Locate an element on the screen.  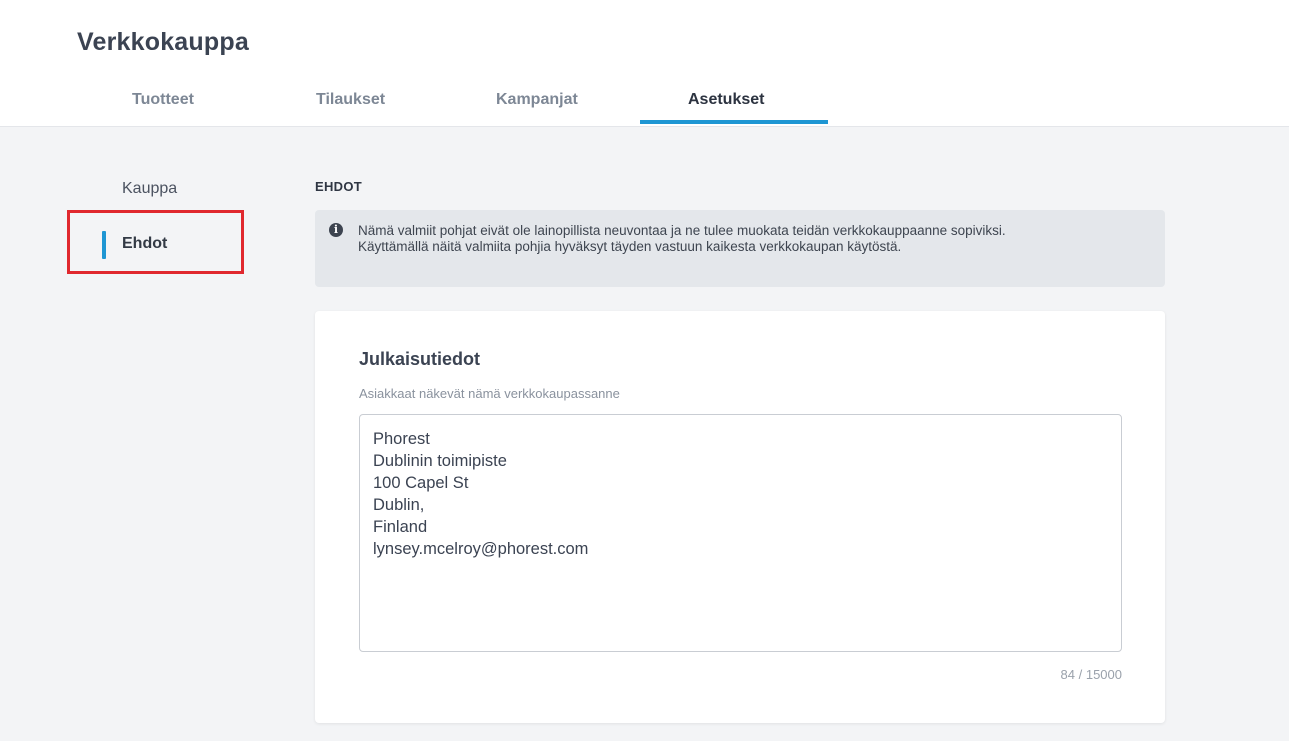
section-title: EHDOT is located at coordinates (338, 186).